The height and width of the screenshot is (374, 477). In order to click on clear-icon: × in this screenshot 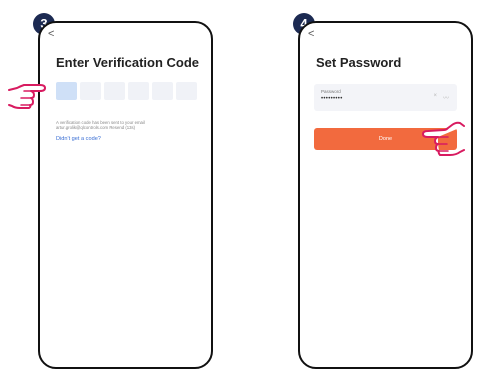, I will do `click(435, 96)`.